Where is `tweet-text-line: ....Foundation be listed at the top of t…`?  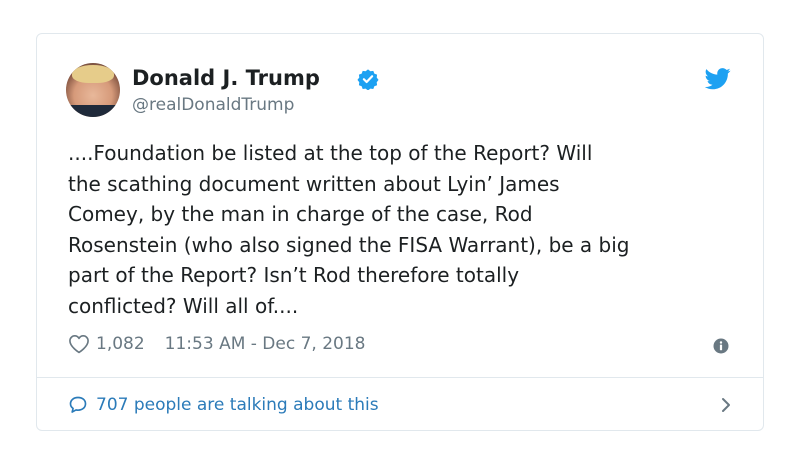
tweet-text-line: ....Foundation be listed at the top of t… is located at coordinates (330, 153).